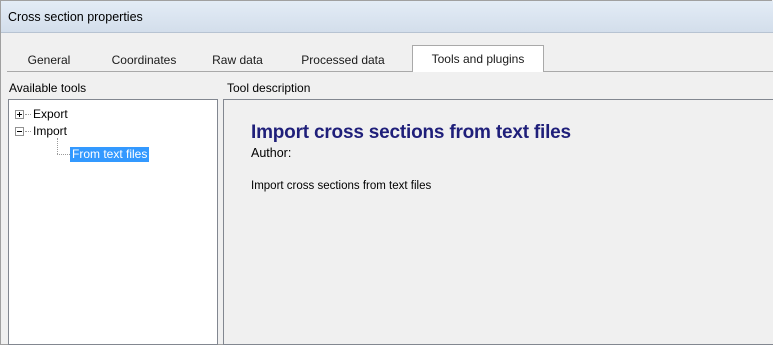 The height and width of the screenshot is (345, 773). I want to click on tool-description-text: Import cross sections from text files, so click(341, 186).